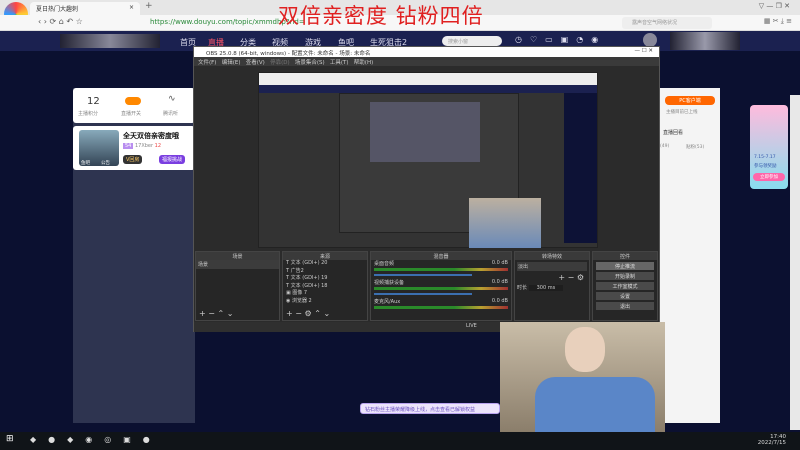 The height and width of the screenshot is (450, 800). I want to click on thumb-label: 公告, so click(105, 163).